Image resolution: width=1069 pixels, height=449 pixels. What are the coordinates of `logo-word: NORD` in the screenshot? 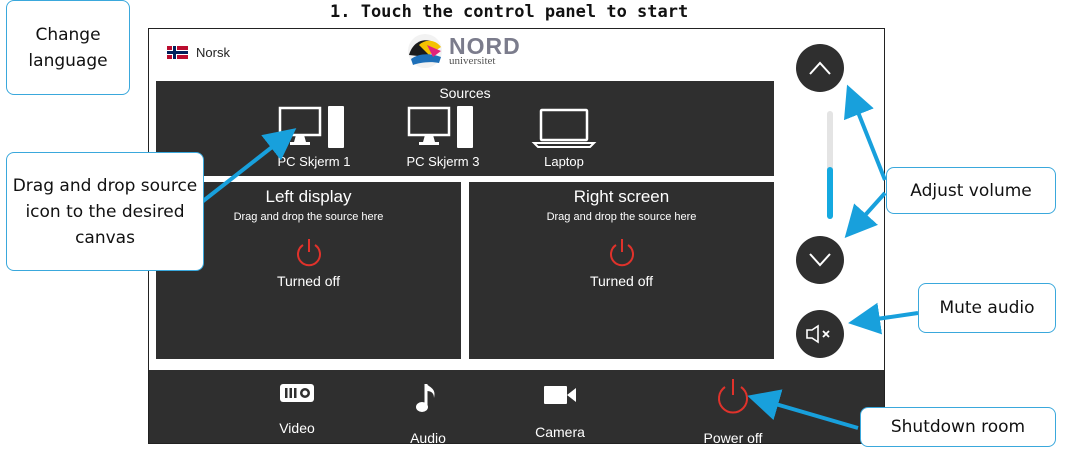 It's located at (485, 46).